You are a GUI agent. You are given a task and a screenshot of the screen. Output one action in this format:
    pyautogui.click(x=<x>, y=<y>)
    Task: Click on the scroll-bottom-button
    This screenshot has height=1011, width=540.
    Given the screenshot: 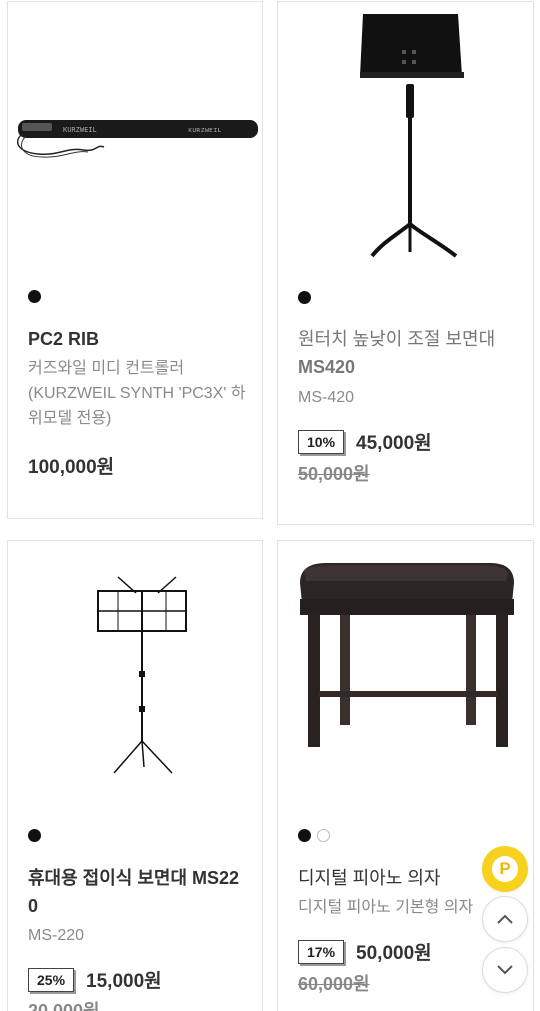 What is the action you would take?
    pyautogui.click(x=505, y=970)
    